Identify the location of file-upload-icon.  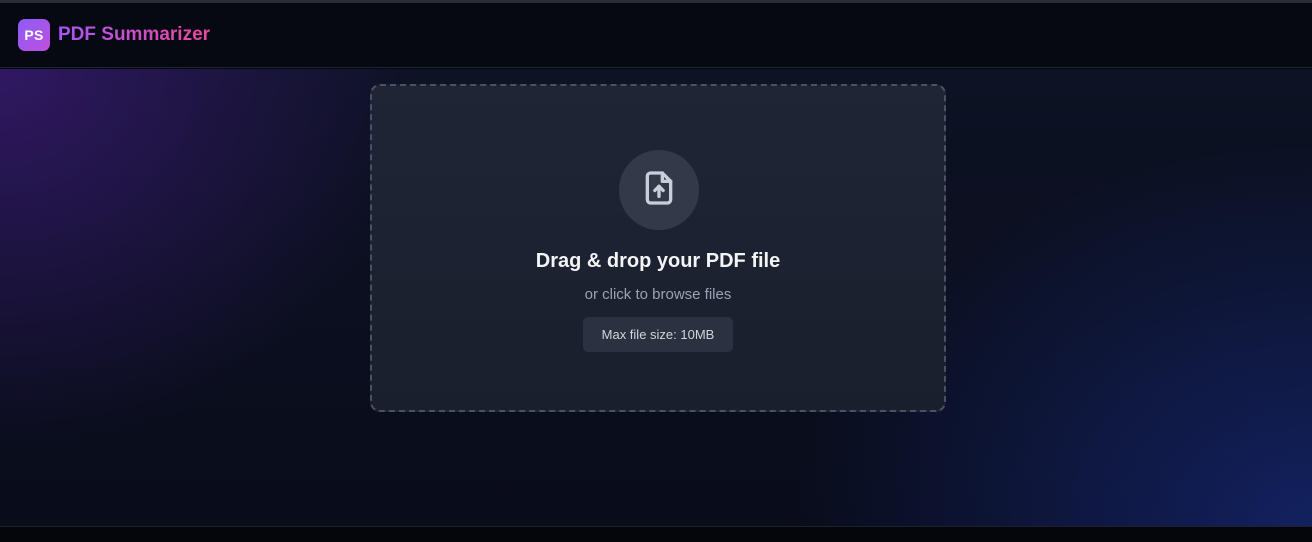
(659, 190).